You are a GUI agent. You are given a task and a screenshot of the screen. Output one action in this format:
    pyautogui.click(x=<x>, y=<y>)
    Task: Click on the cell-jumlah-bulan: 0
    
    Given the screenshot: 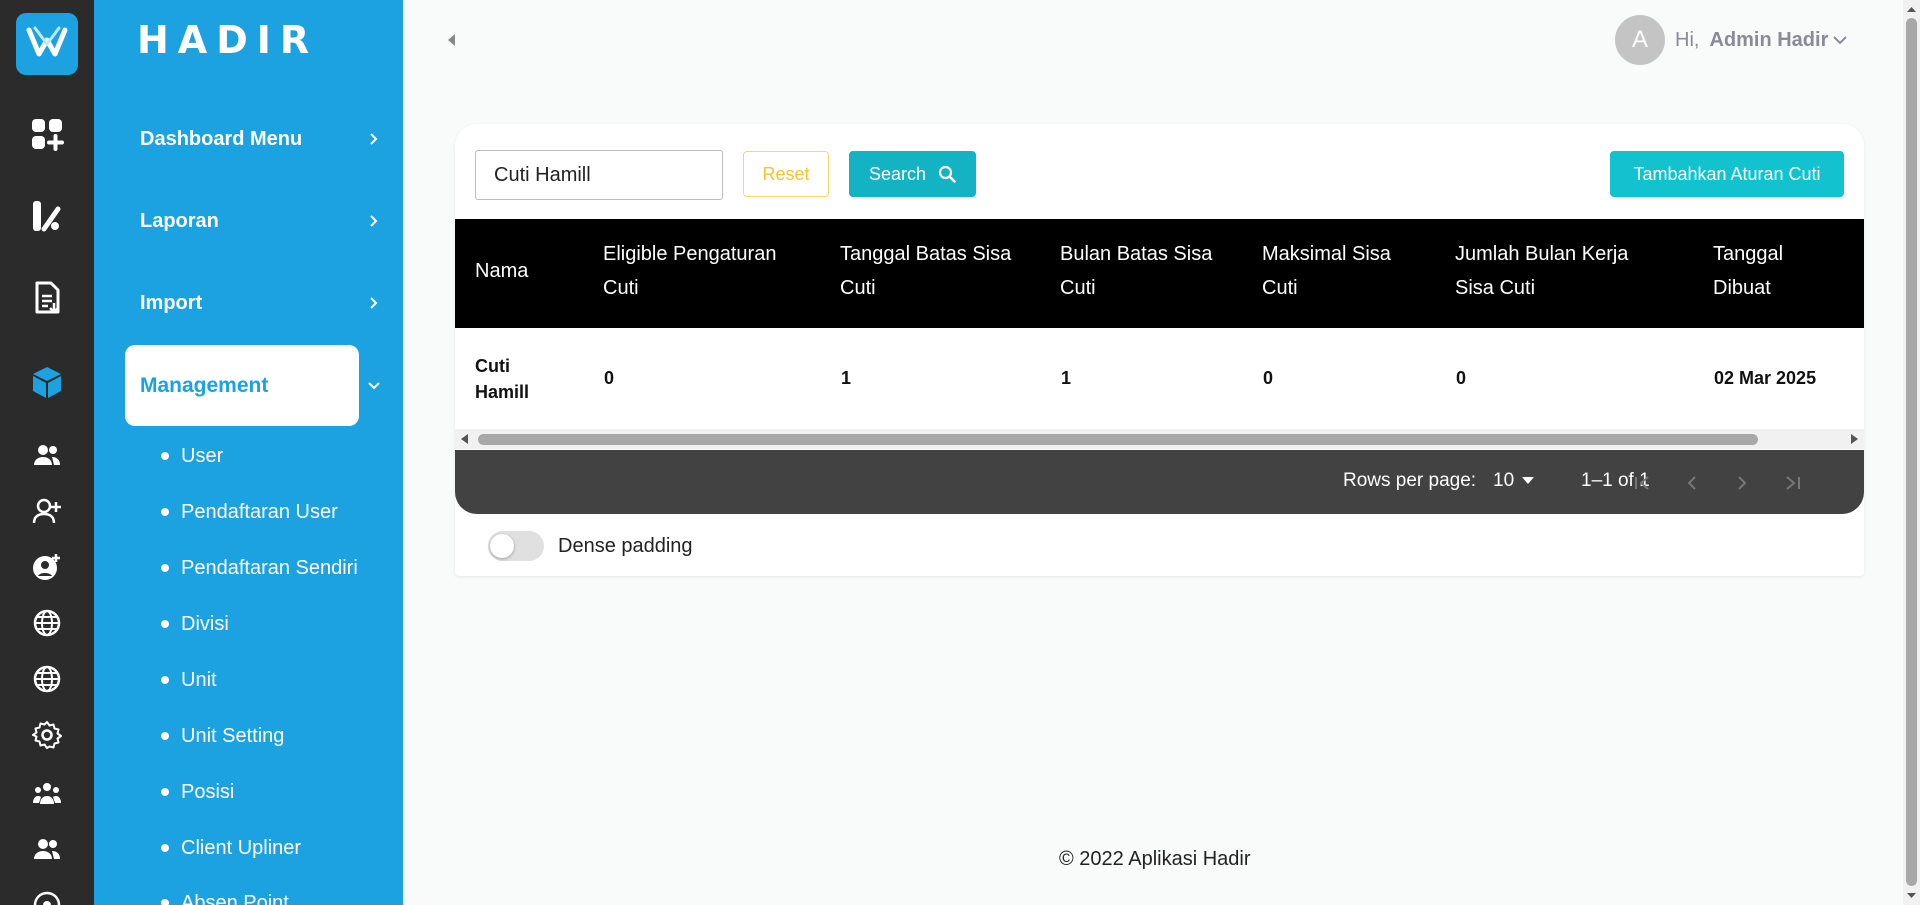 What is the action you would take?
    pyautogui.click(x=1461, y=378)
    